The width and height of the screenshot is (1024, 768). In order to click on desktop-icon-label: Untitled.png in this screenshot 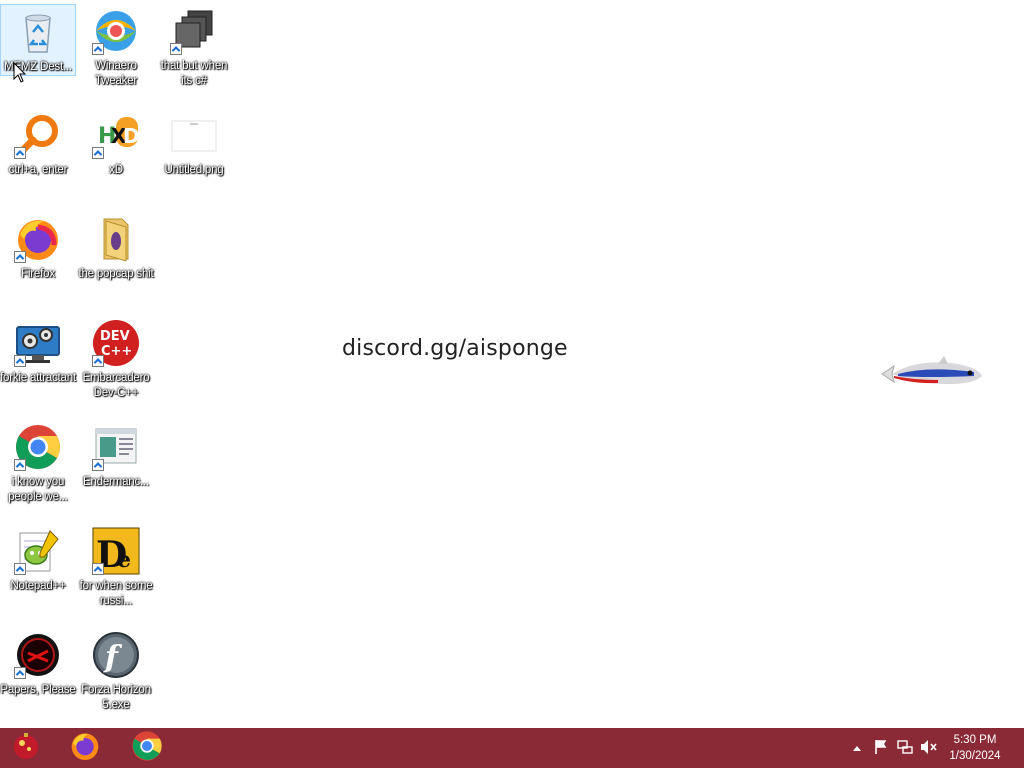, I will do `click(194, 170)`.